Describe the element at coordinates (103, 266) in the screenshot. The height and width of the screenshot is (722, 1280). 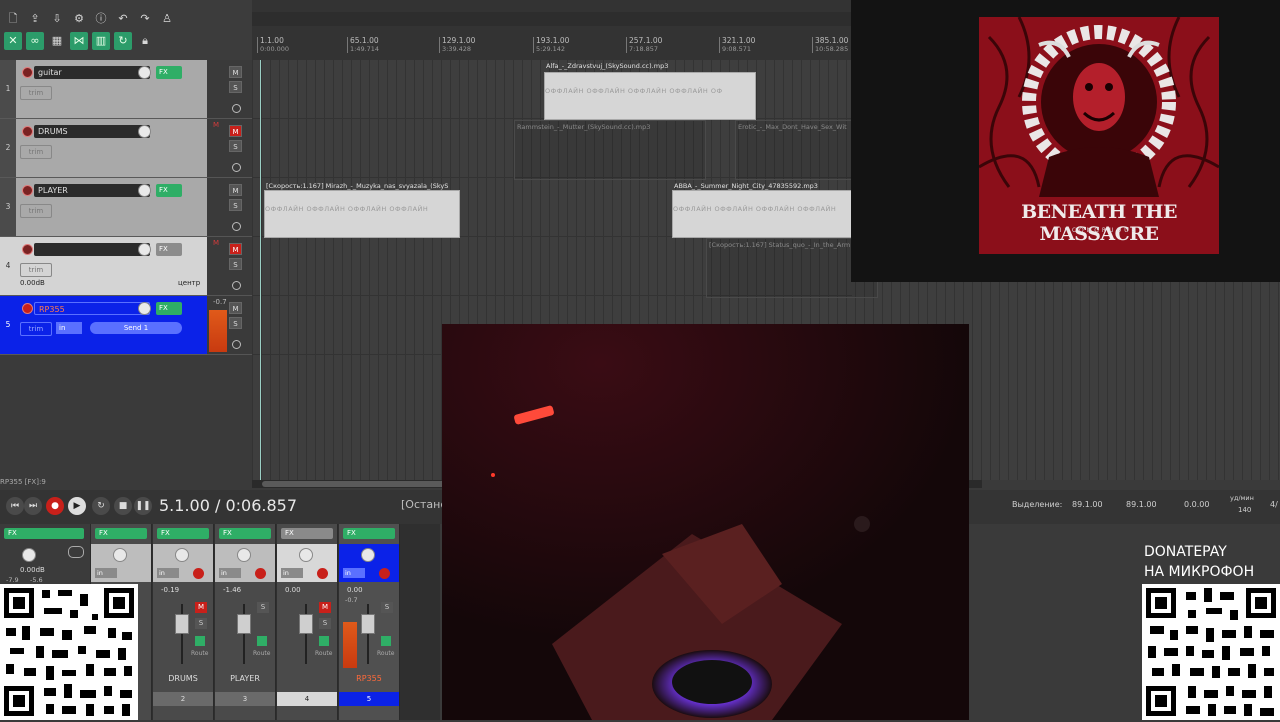
I see `track-4: 4 FX trim 0.00dB центр` at that location.